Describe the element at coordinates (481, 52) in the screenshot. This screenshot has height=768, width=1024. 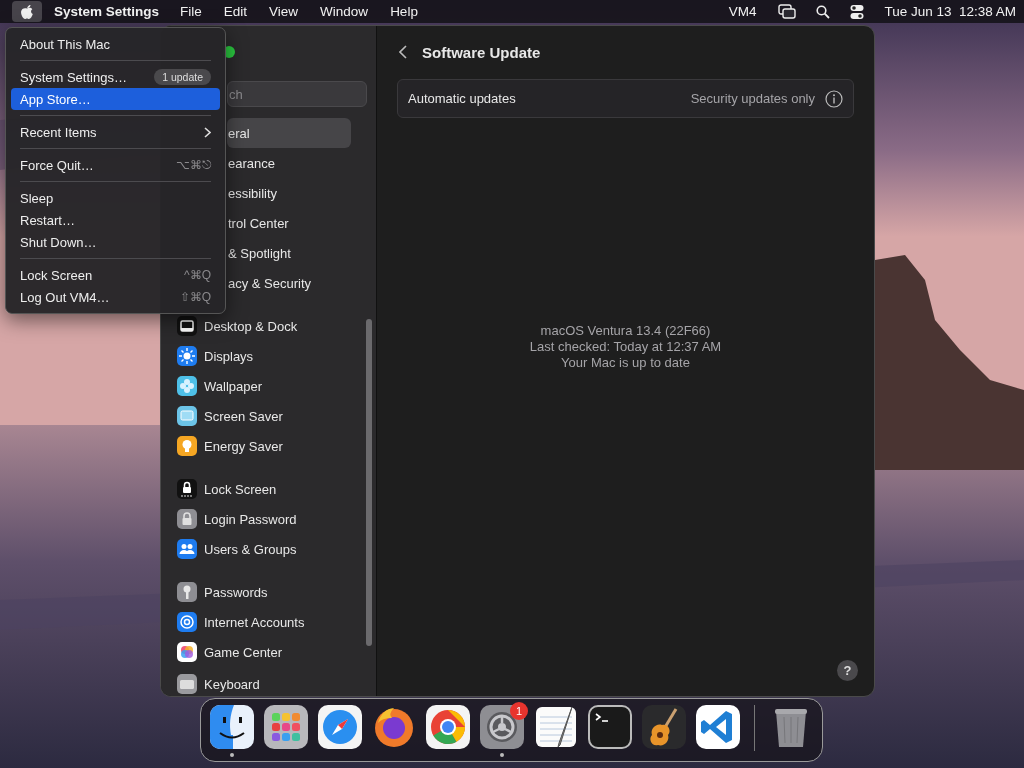
I see `page-title: Software Update` at that location.